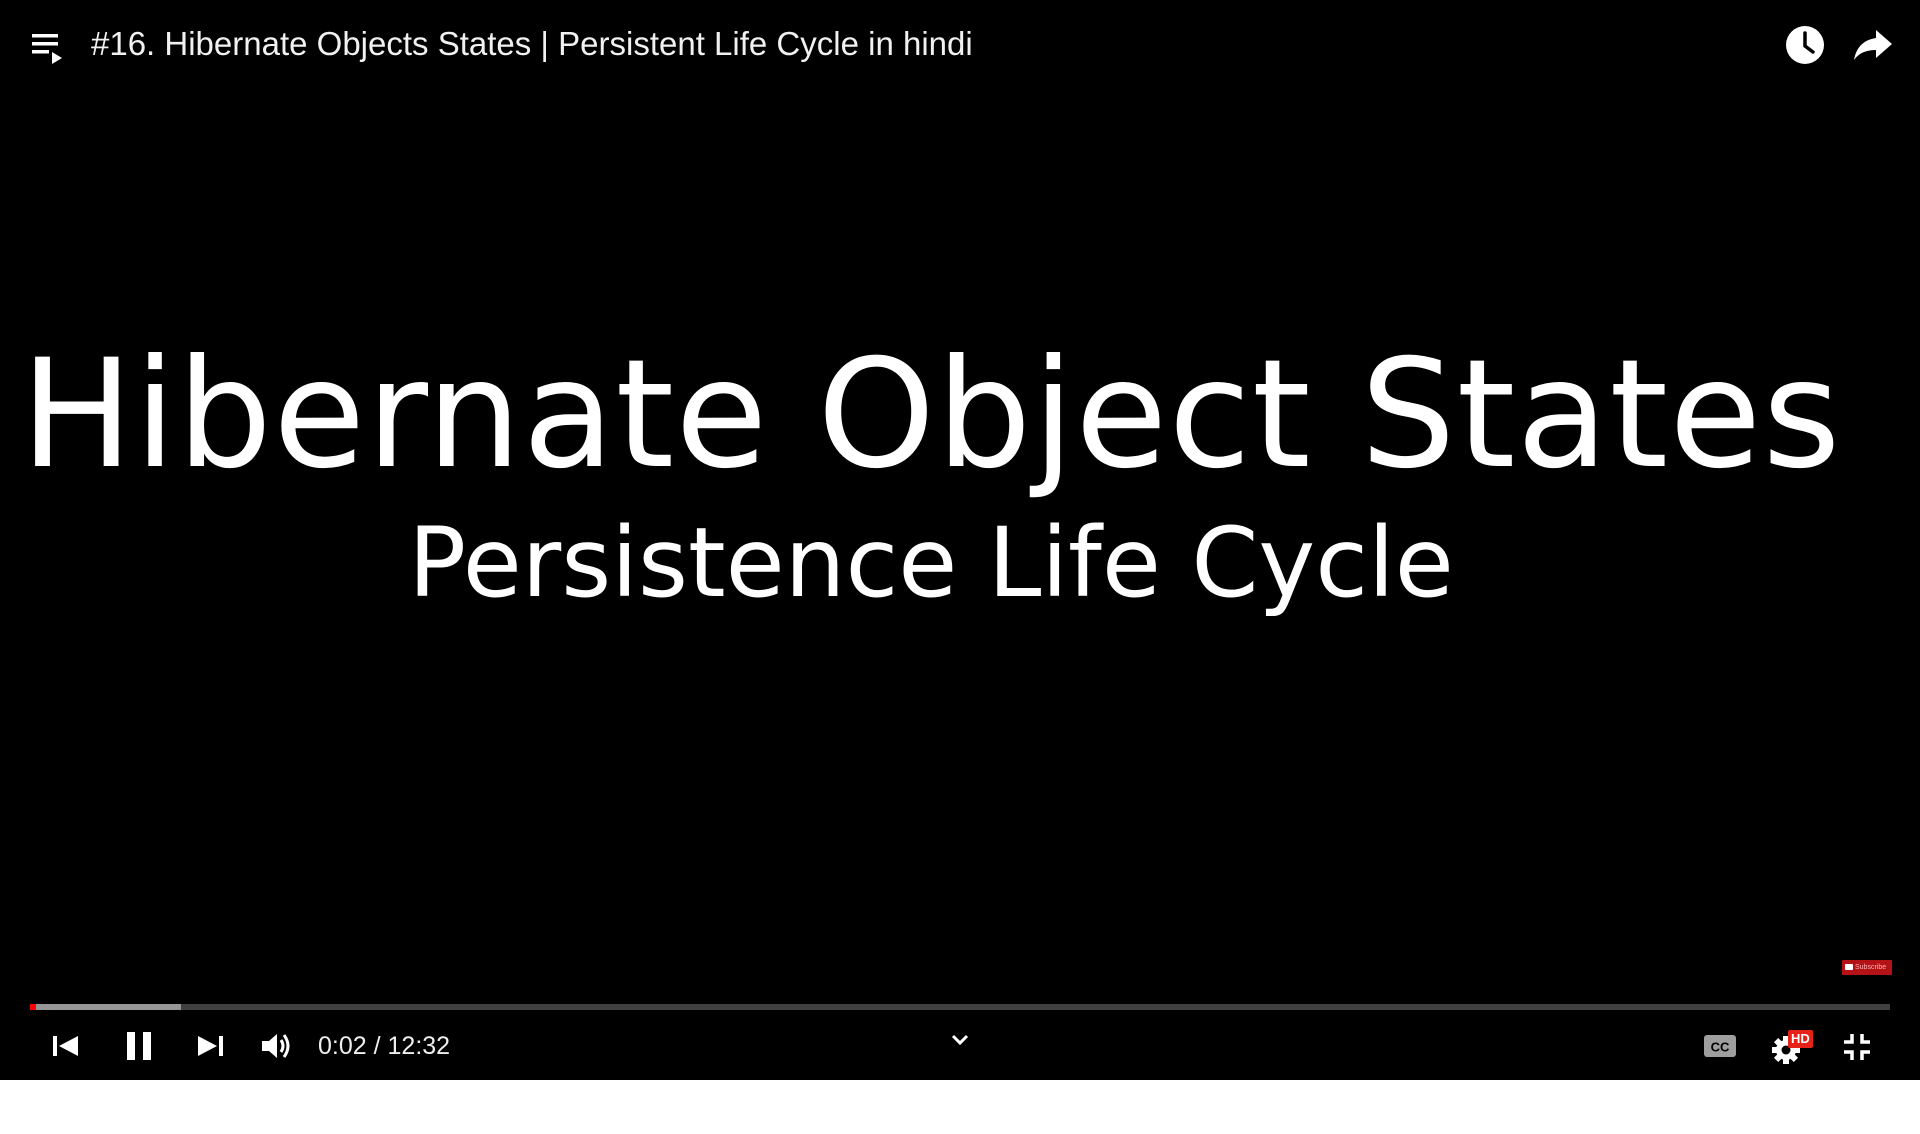  Describe the element at coordinates (1871, 967) in the screenshot. I see `subscribe-label: Subscribe` at that location.